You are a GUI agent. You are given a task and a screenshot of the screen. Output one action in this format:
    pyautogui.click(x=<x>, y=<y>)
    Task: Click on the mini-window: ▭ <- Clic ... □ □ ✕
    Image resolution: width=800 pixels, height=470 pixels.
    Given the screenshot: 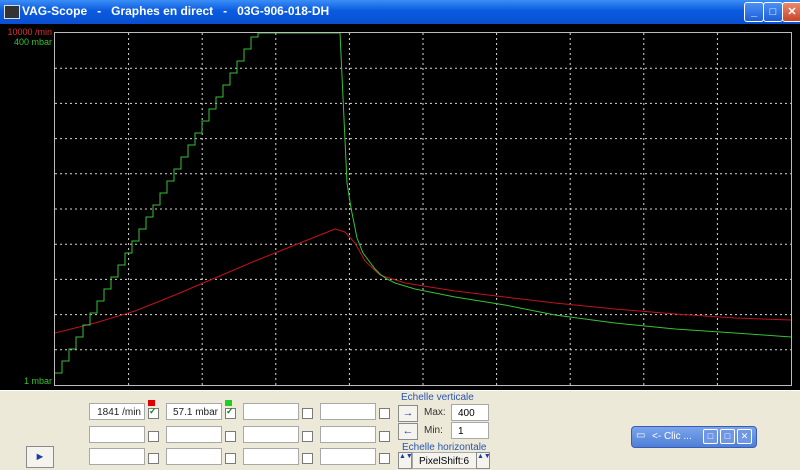 What is the action you would take?
    pyautogui.click(x=694, y=437)
    